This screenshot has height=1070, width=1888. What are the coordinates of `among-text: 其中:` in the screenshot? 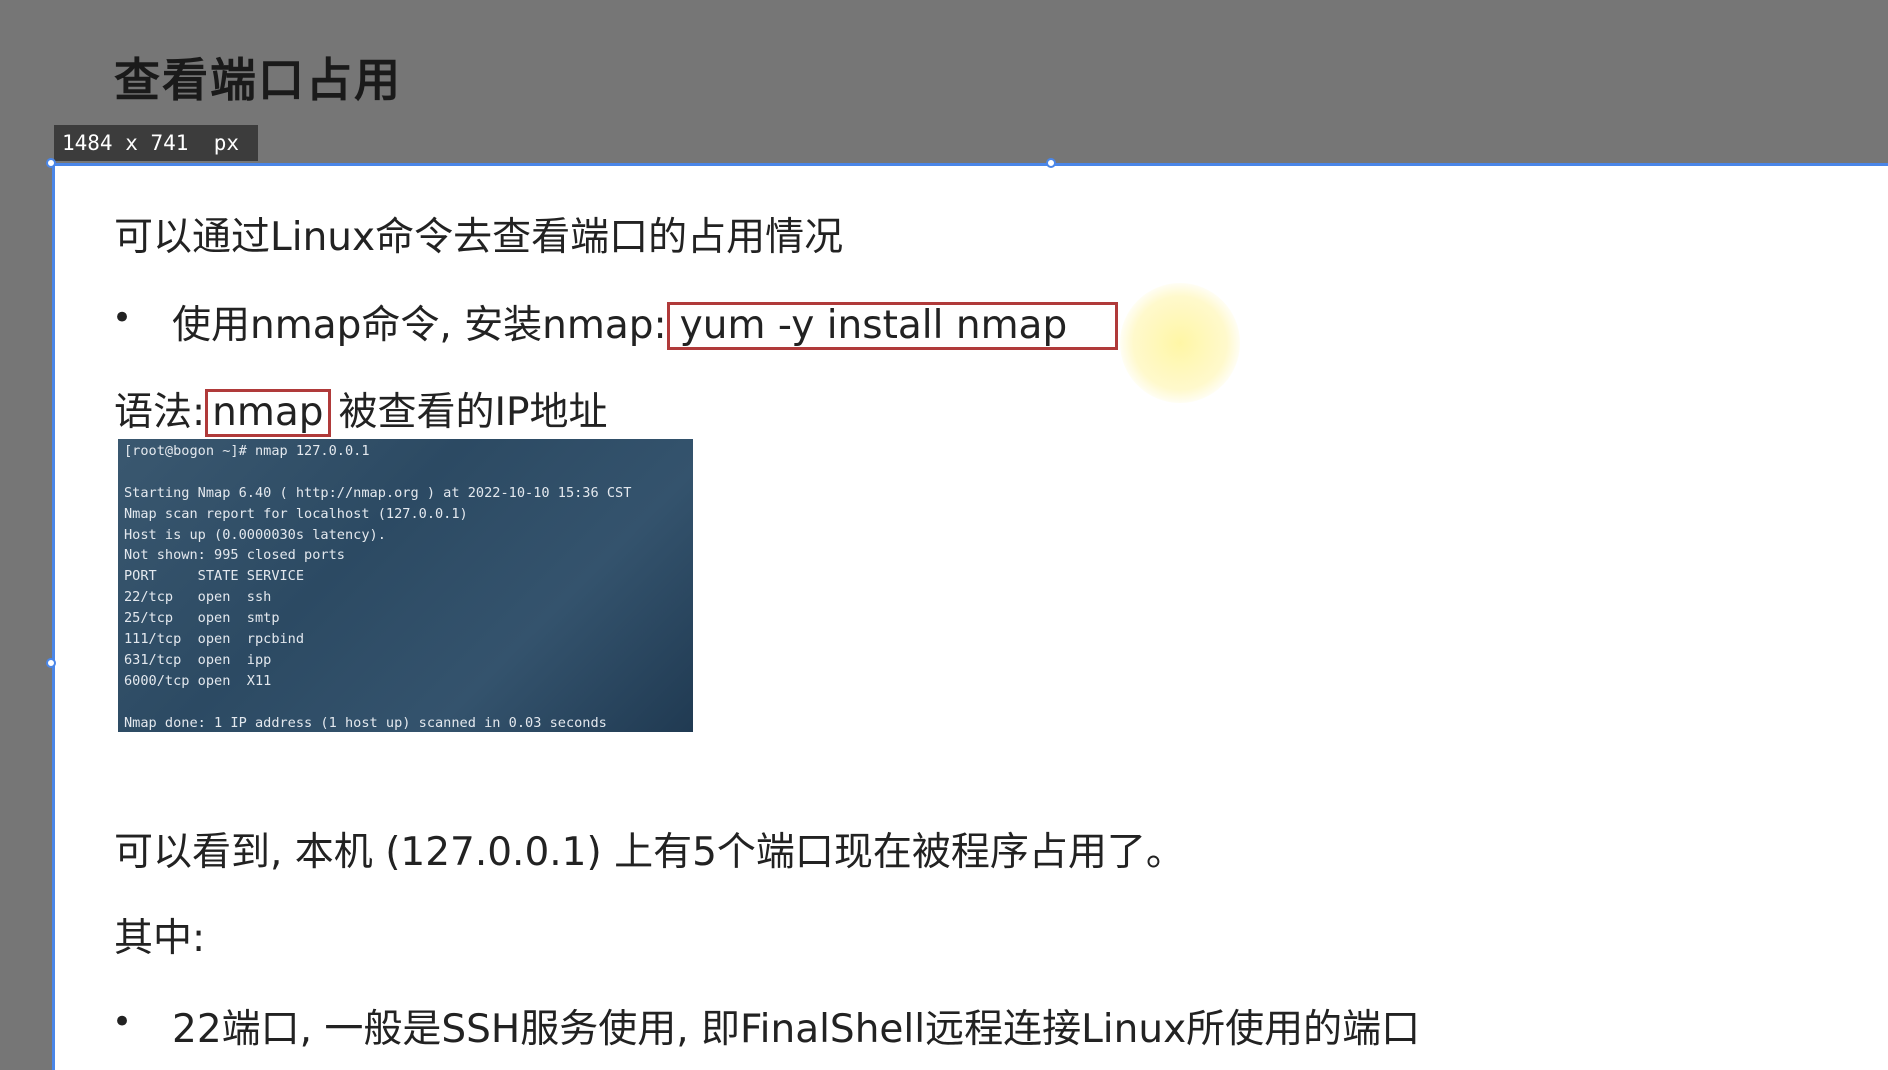 It's located at (160, 938).